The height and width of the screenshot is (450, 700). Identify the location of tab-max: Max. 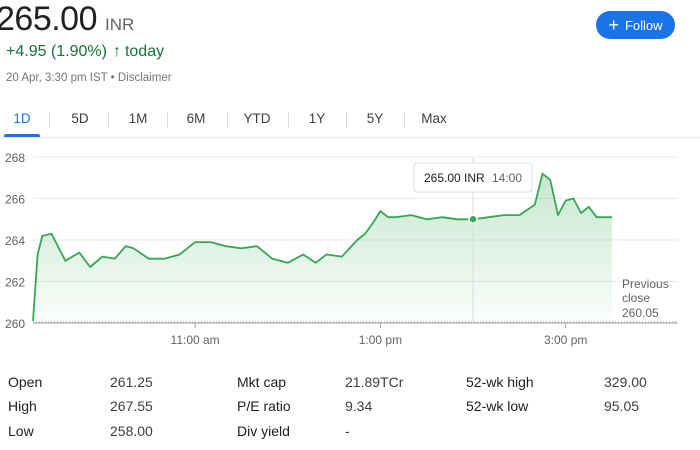
(434, 119).